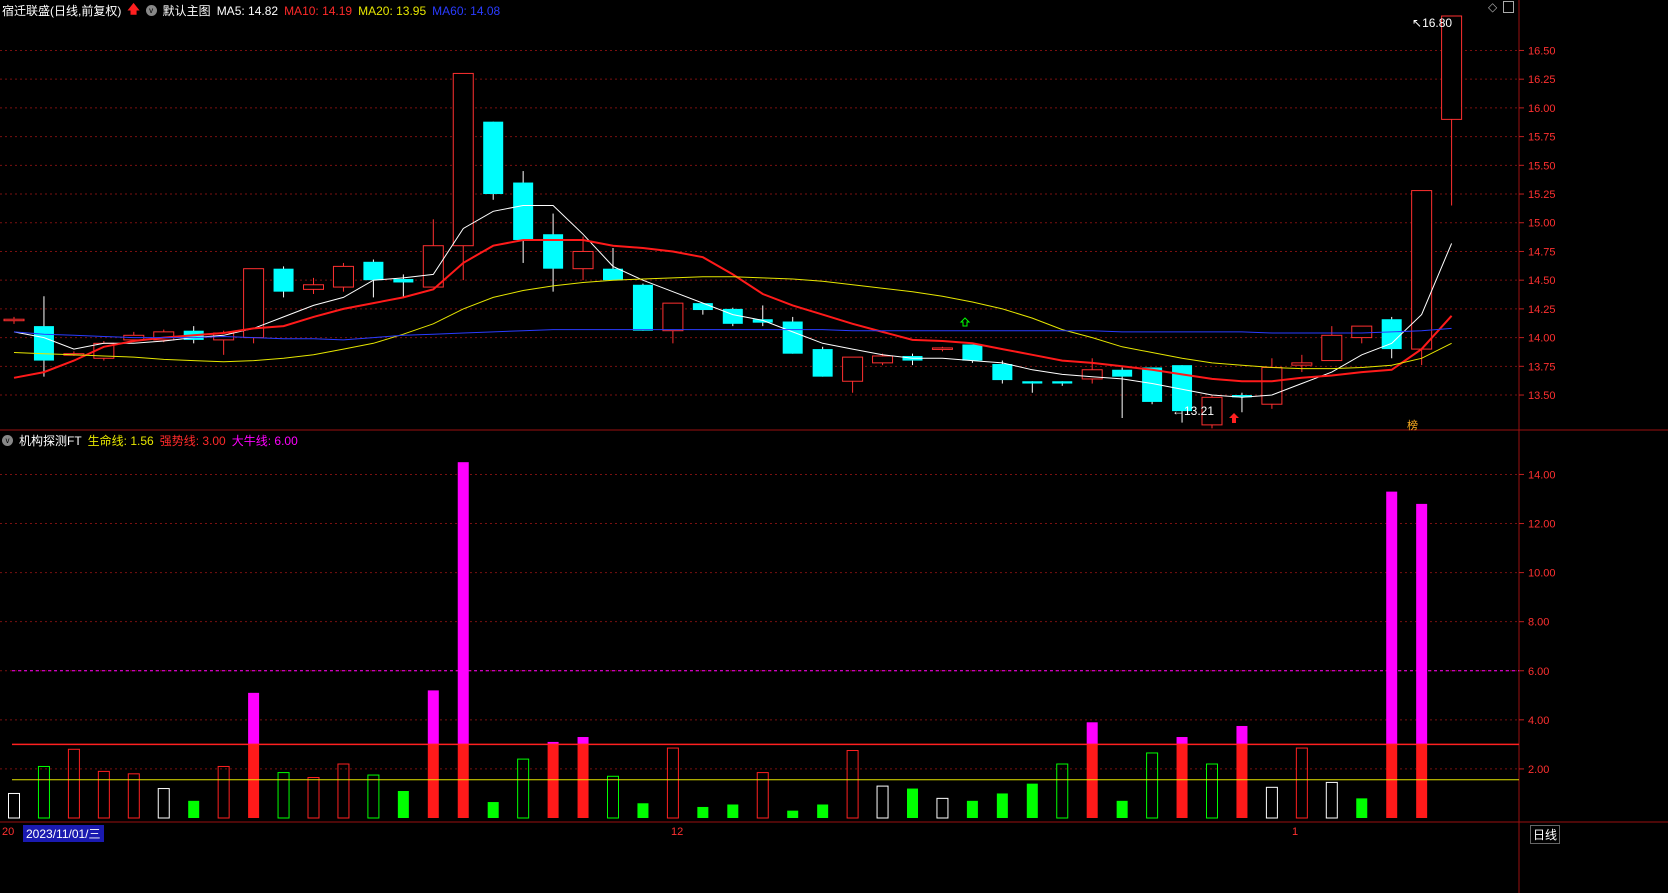 Image resolution: width=1668 pixels, height=893 pixels. Describe the element at coordinates (1538, 770) in the screenshot. I see `indicator-tick-label: 2.00` at that location.